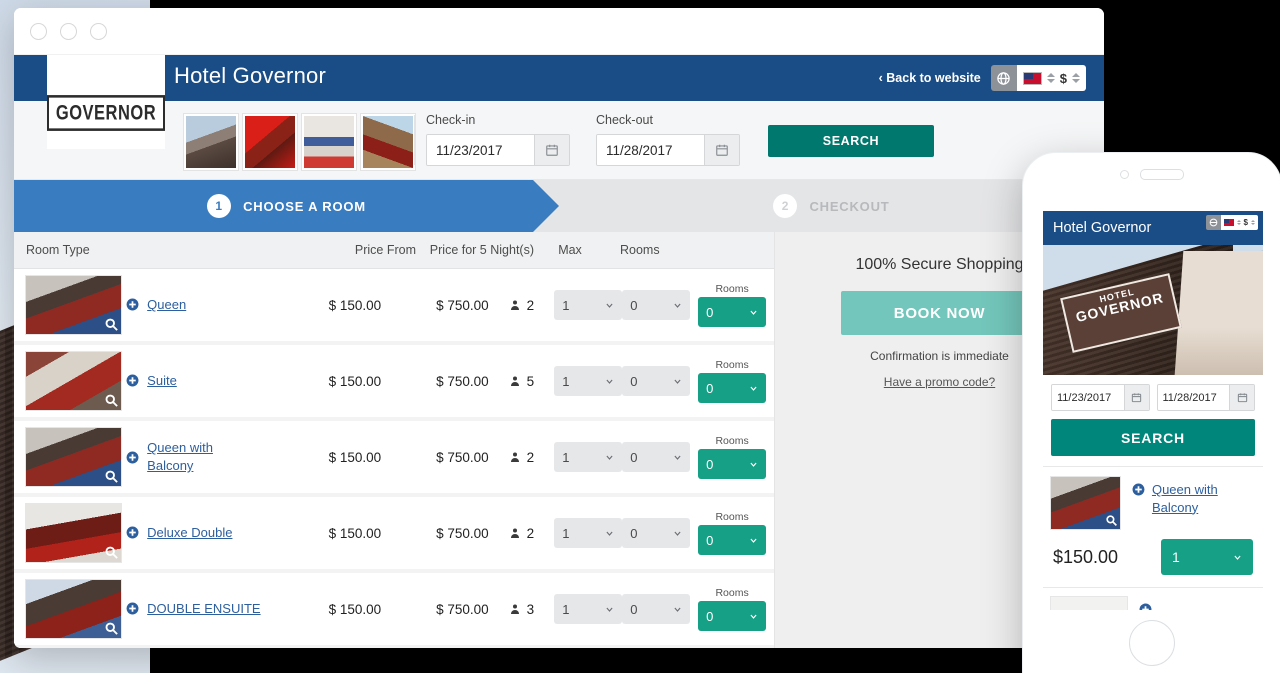  I want to click on mobile-checkin-field, so click(1100, 397).